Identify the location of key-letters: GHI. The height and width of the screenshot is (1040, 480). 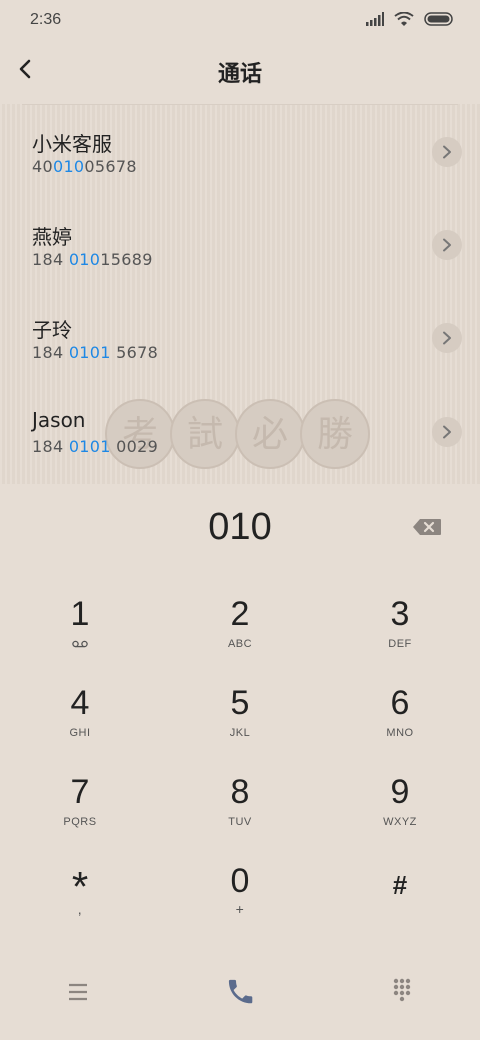
(80, 733).